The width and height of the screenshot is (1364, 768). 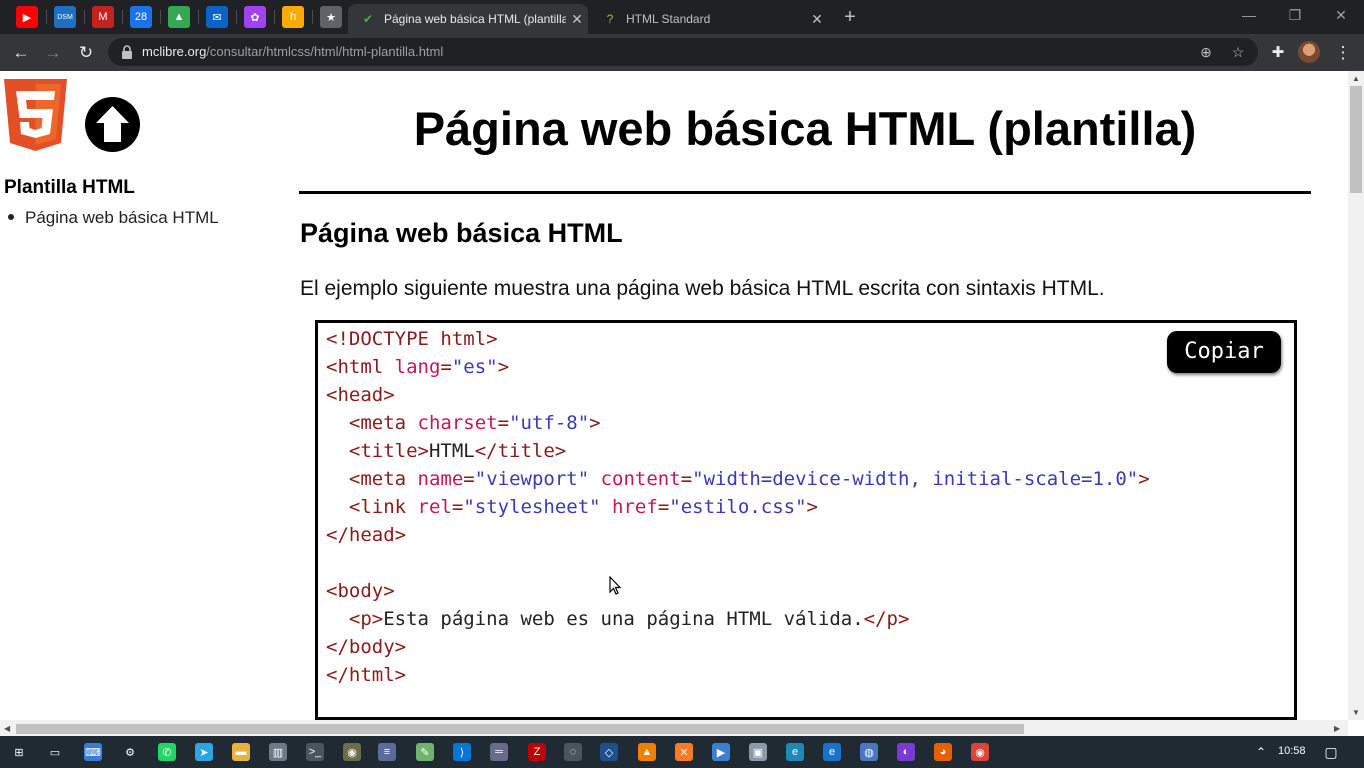 What do you see at coordinates (721, 752) in the screenshot?
I see `taskbar-media-player-icon: ▶` at bounding box center [721, 752].